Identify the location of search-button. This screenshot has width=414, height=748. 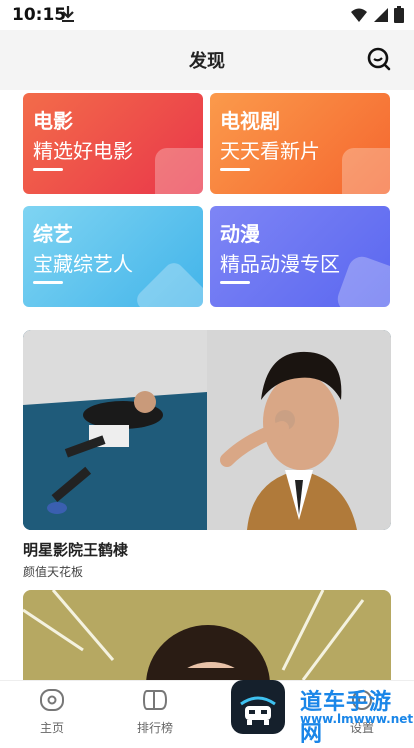
(379, 59).